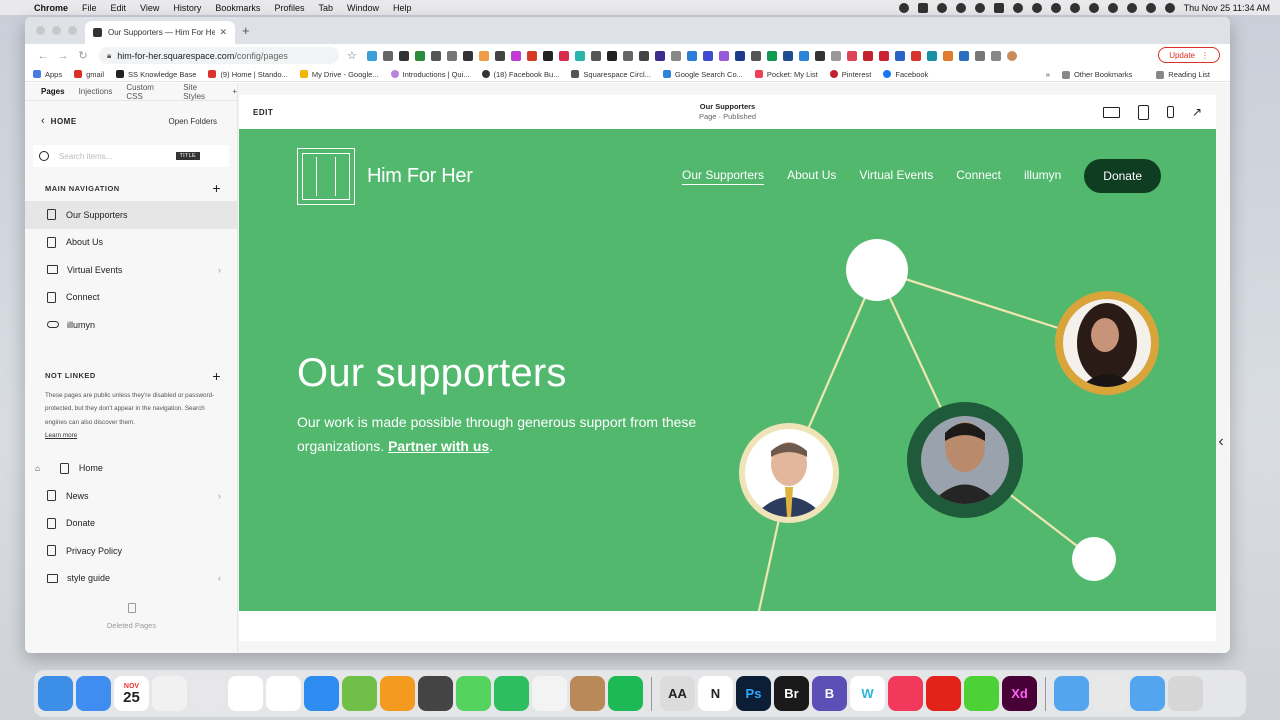 This screenshot has width=1280, height=720. What do you see at coordinates (435, 55) in the screenshot?
I see `eyedropper-extension-icon` at bounding box center [435, 55].